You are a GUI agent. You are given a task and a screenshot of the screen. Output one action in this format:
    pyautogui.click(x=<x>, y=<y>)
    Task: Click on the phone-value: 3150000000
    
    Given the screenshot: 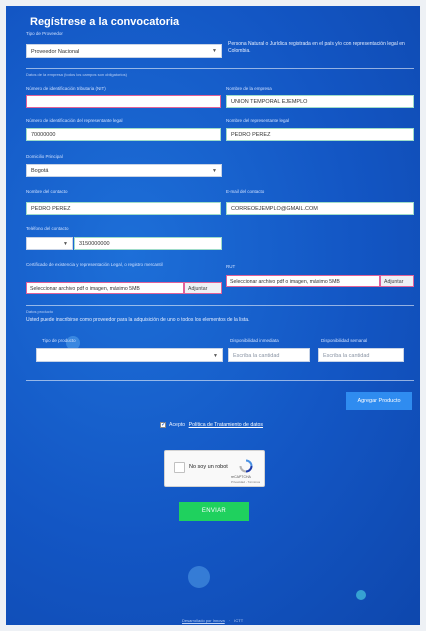 What is the action you would take?
    pyautogui.click(x=94, y=243)
    